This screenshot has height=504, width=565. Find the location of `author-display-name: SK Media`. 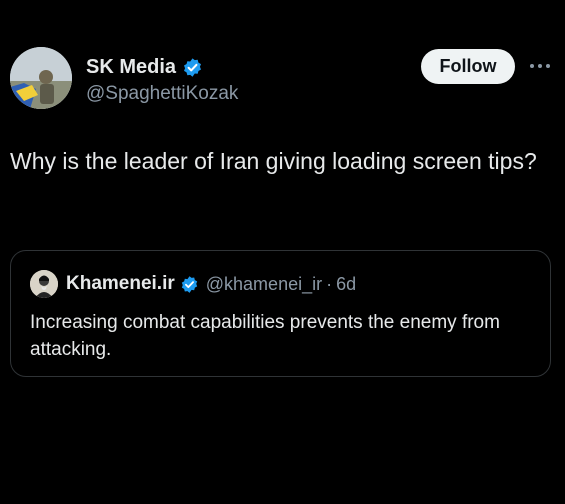

author-display-name: SK Media is located at coordinates (131, 67).